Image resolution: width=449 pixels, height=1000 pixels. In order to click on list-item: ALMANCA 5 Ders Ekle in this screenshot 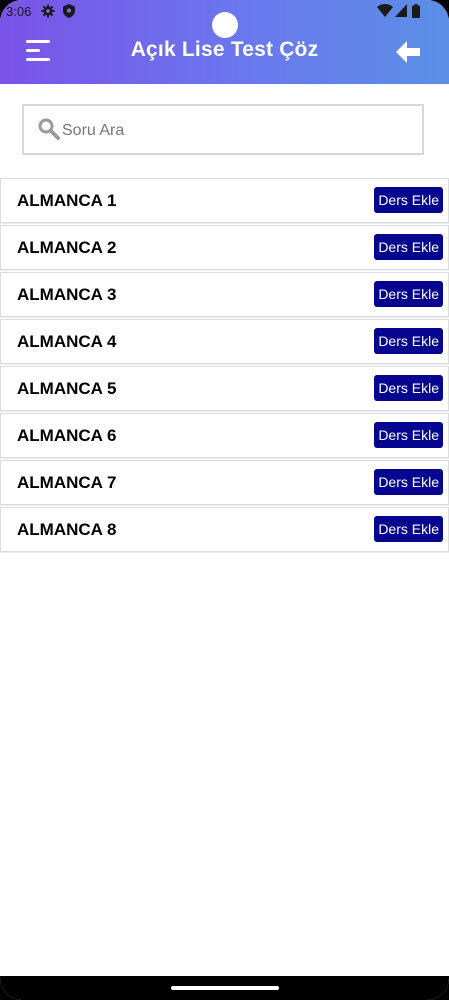, I will do `click(224, 388)`.